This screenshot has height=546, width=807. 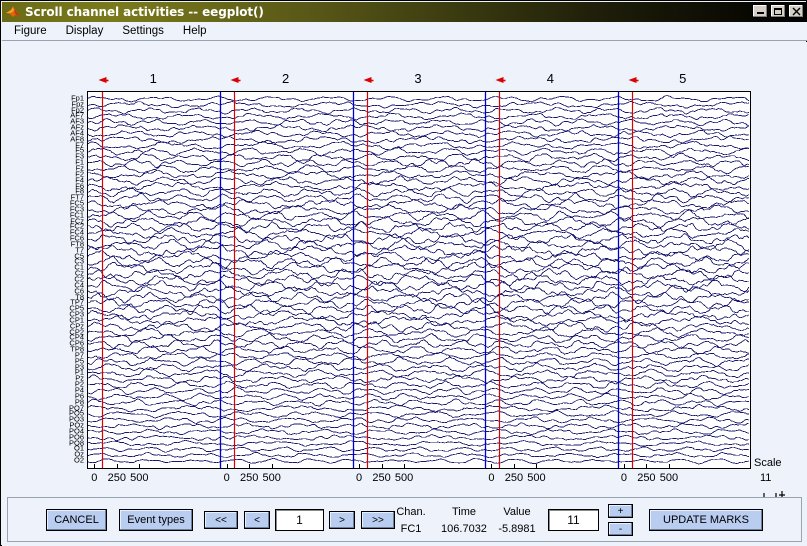 I want to click on epoch-number: 1, so click(x=153, y=78).